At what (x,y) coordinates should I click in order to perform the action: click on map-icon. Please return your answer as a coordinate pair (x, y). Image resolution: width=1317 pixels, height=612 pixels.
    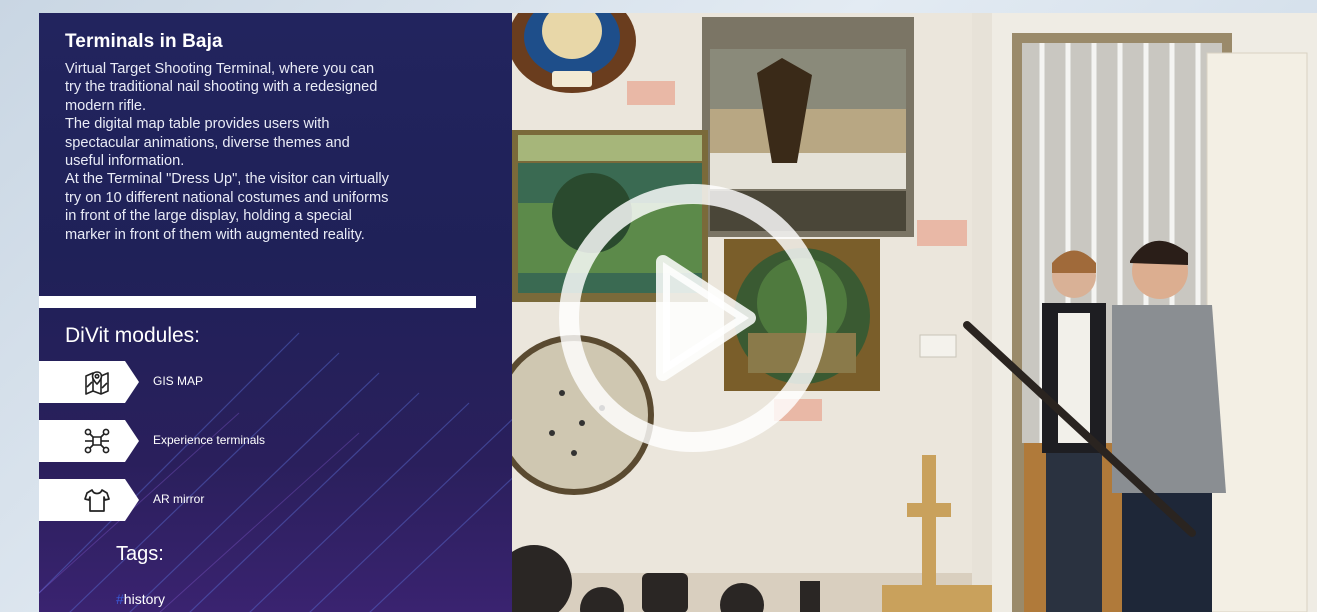
    Looking at the image, I should click on (97, 383).